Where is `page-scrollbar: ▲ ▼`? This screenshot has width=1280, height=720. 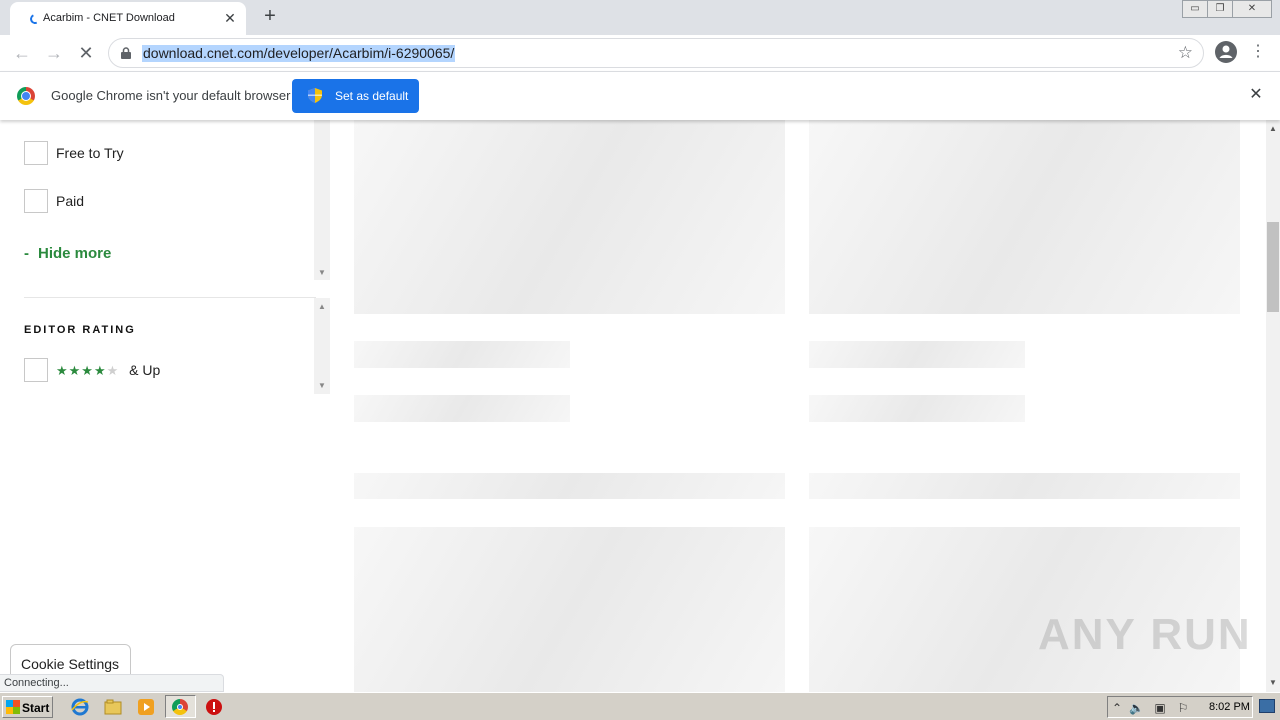 page-scrollbar: ▲ ▼ is located at coordinates (1273, 406).